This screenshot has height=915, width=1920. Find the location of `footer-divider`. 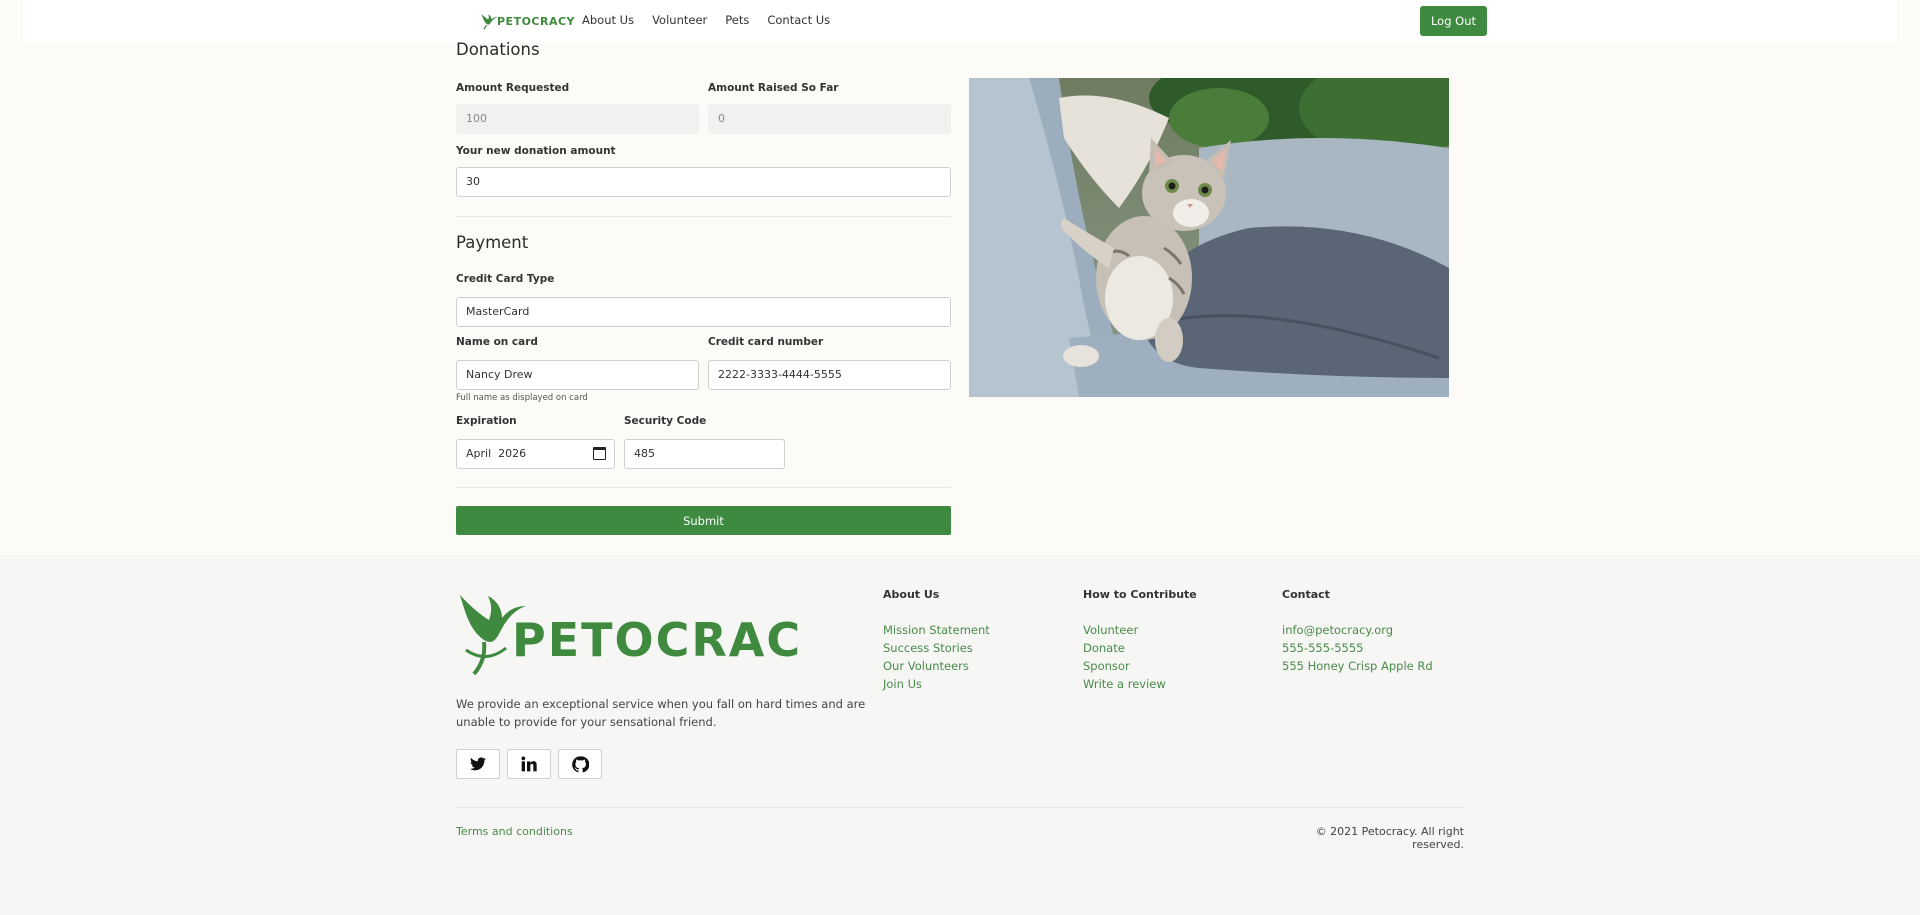

footer-divider is located at coordinates (960, 807).